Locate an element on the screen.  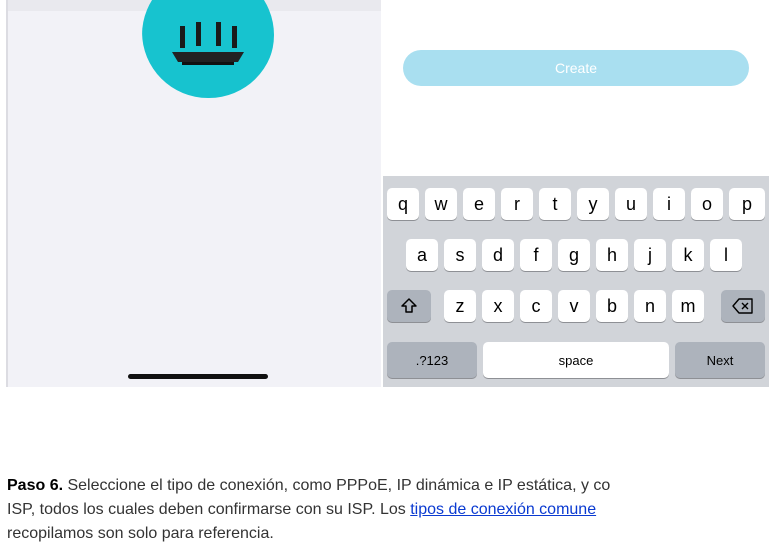
key-q: q is located at coordinates (403, 204).